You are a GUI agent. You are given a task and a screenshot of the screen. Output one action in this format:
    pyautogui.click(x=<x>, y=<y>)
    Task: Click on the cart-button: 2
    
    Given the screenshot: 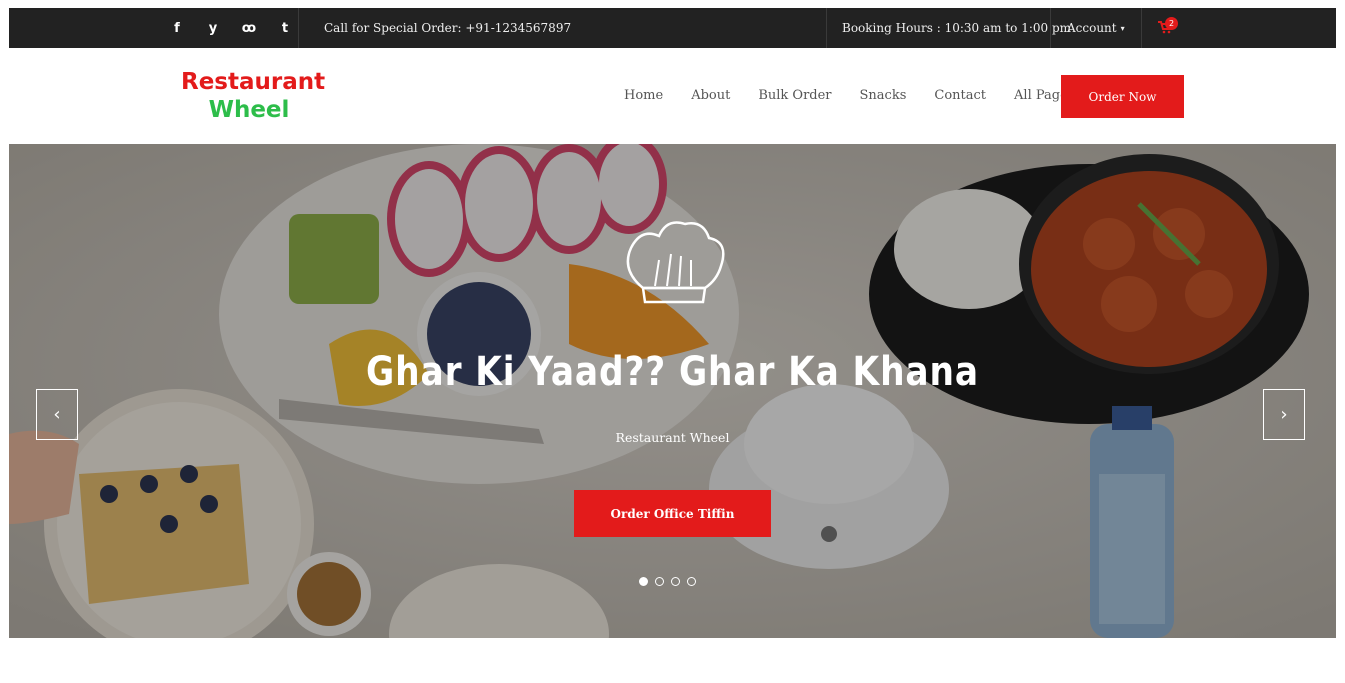 What is the action you would take?
    pyautogui.click(x=1167, y=28)
    